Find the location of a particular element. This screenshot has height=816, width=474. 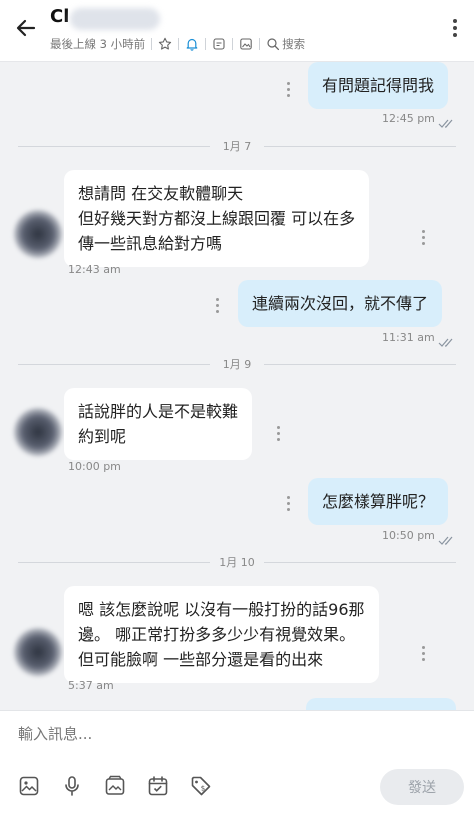

date-separator: 1月 7 is located at coordinates (237, 146).